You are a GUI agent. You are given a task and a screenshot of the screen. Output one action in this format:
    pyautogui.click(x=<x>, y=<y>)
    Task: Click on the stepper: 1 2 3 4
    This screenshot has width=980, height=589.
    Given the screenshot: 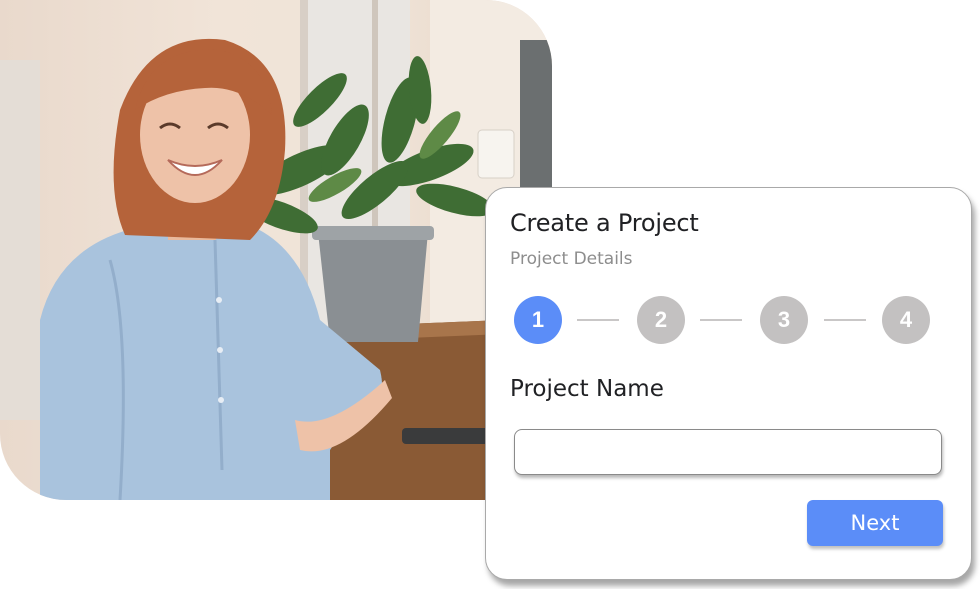 What is the action you would take?
    pyautogui.click(x=722, y=320)
    